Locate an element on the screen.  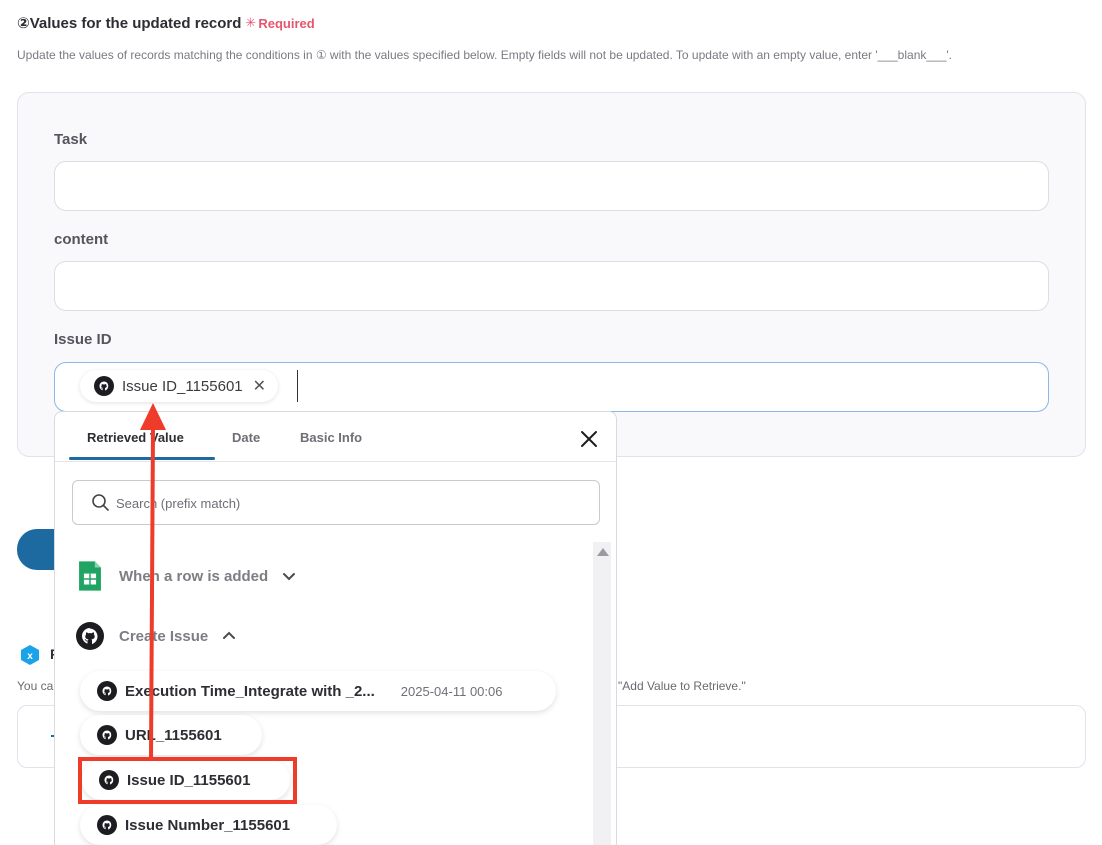
list-item-issue-number: Issue Number_1155601 is located at coordinates (208, 825).